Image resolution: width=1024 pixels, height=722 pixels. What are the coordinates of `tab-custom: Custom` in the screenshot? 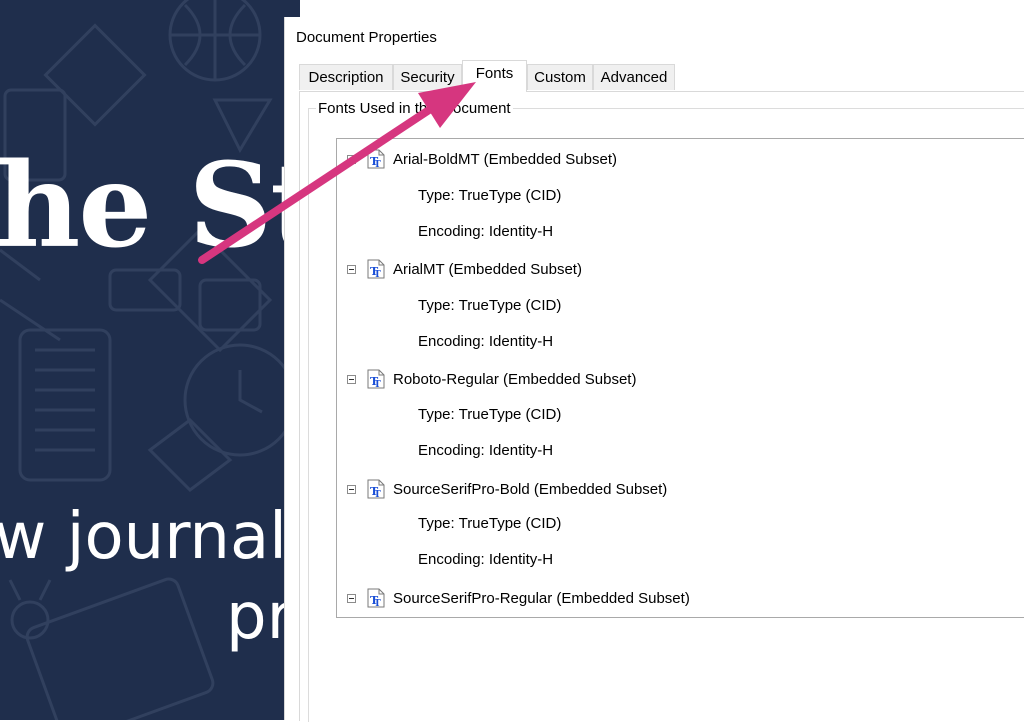 It's located at (560, 77).